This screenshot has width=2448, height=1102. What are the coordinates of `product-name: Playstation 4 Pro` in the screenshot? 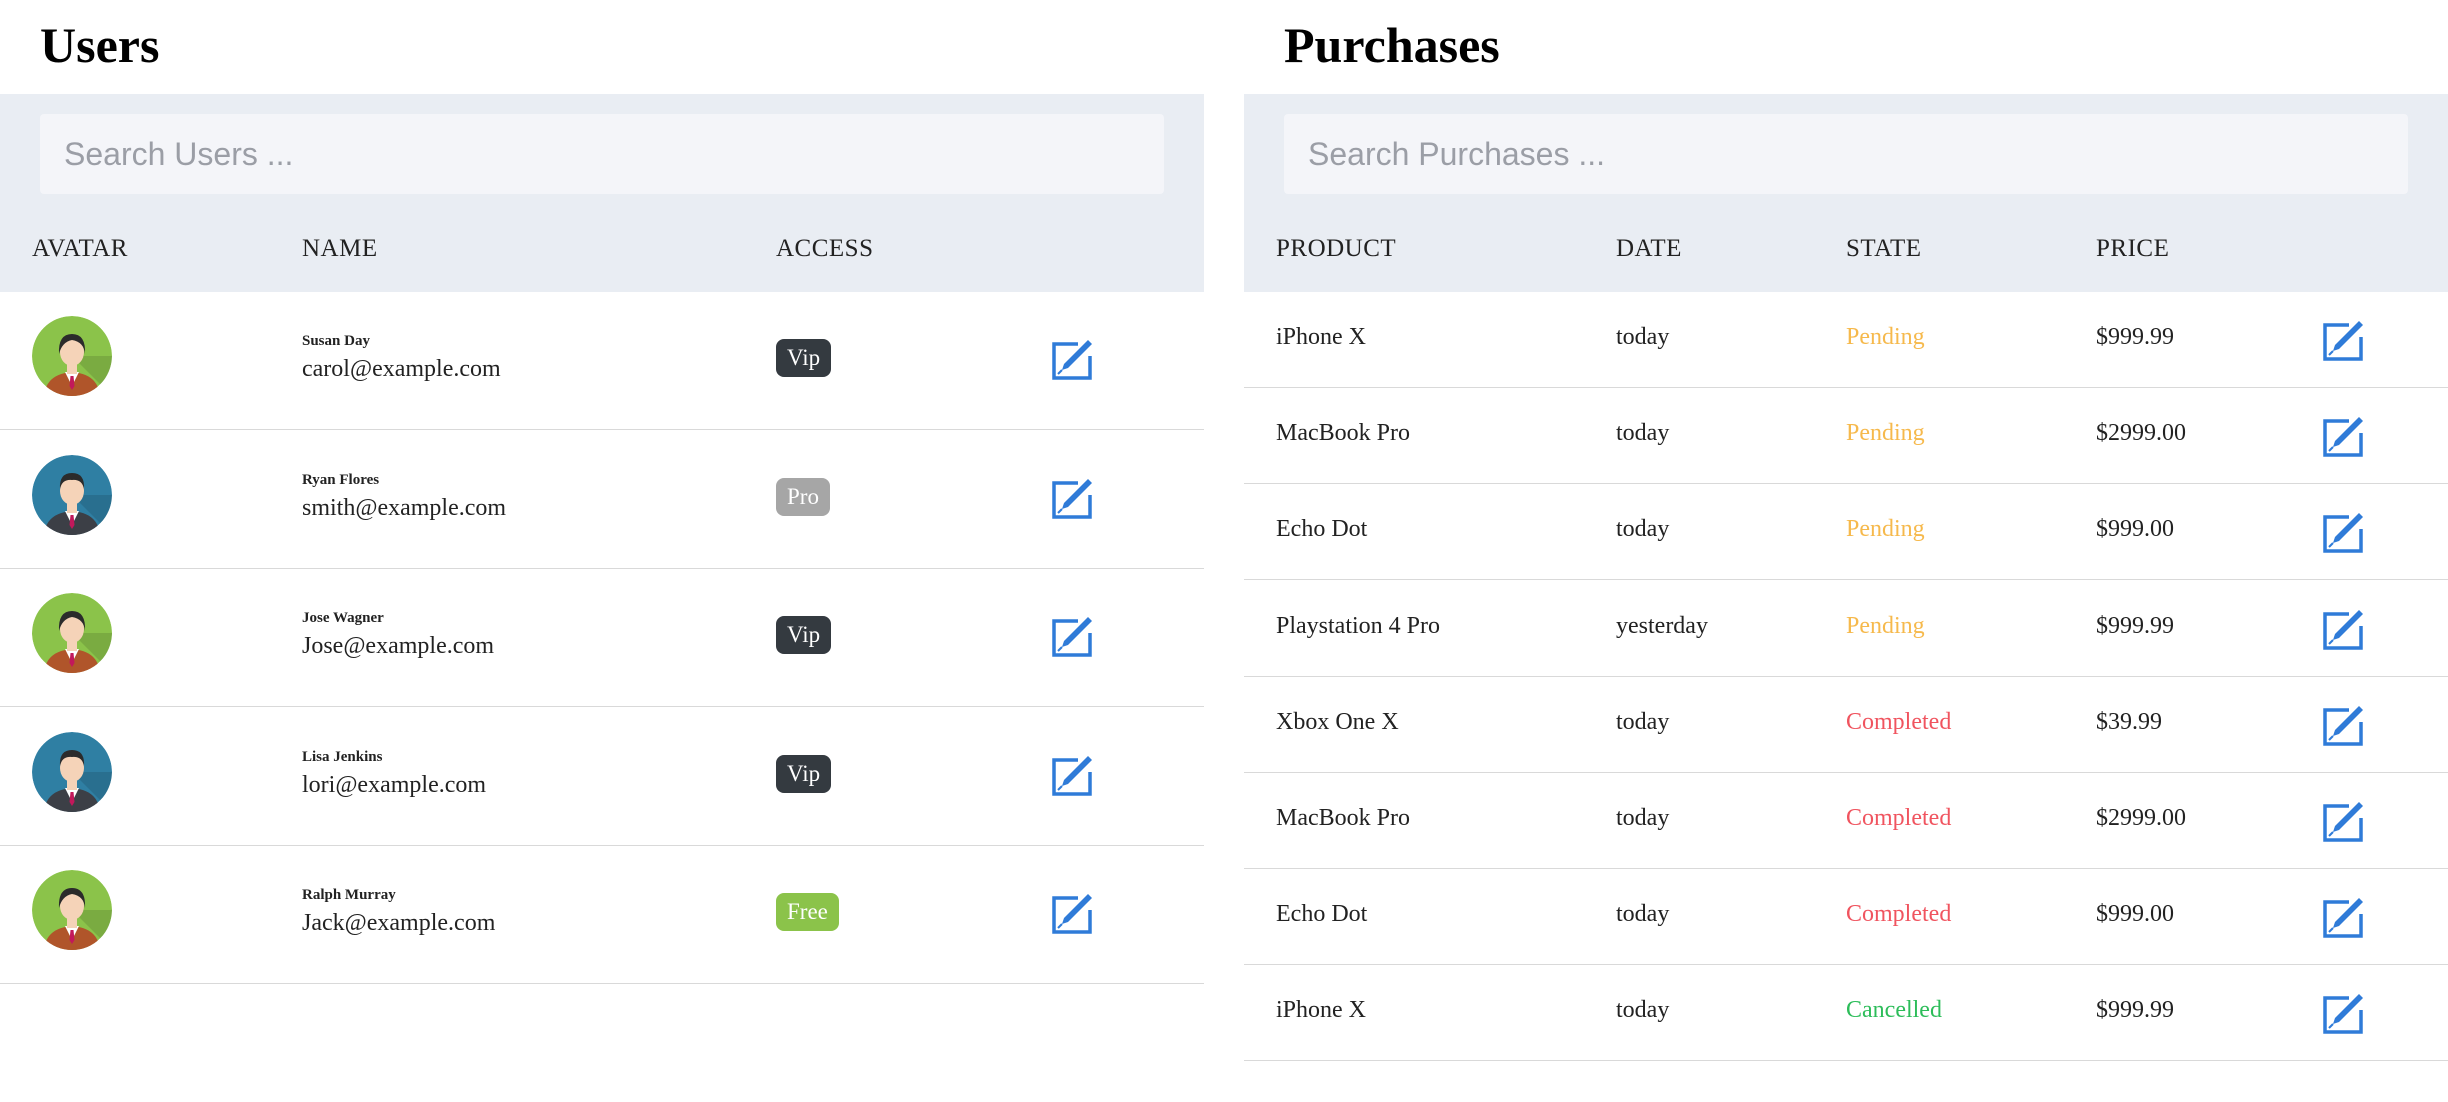 It's located at (1358, 625).